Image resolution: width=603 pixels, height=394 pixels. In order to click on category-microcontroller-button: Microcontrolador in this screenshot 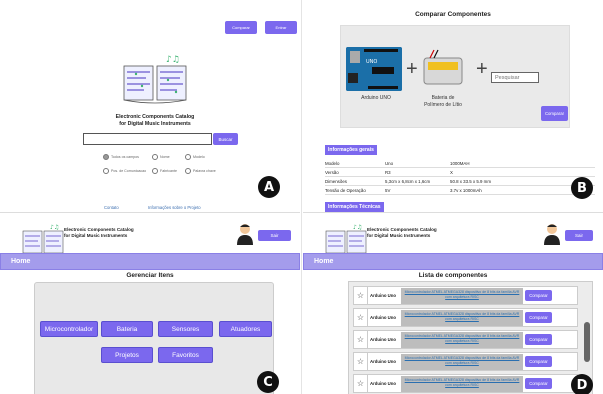, I will do `click(69, 329)`.